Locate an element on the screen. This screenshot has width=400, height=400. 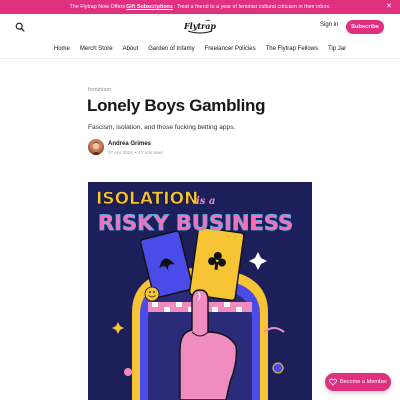
search-icon is located at coordinates (20, 27).